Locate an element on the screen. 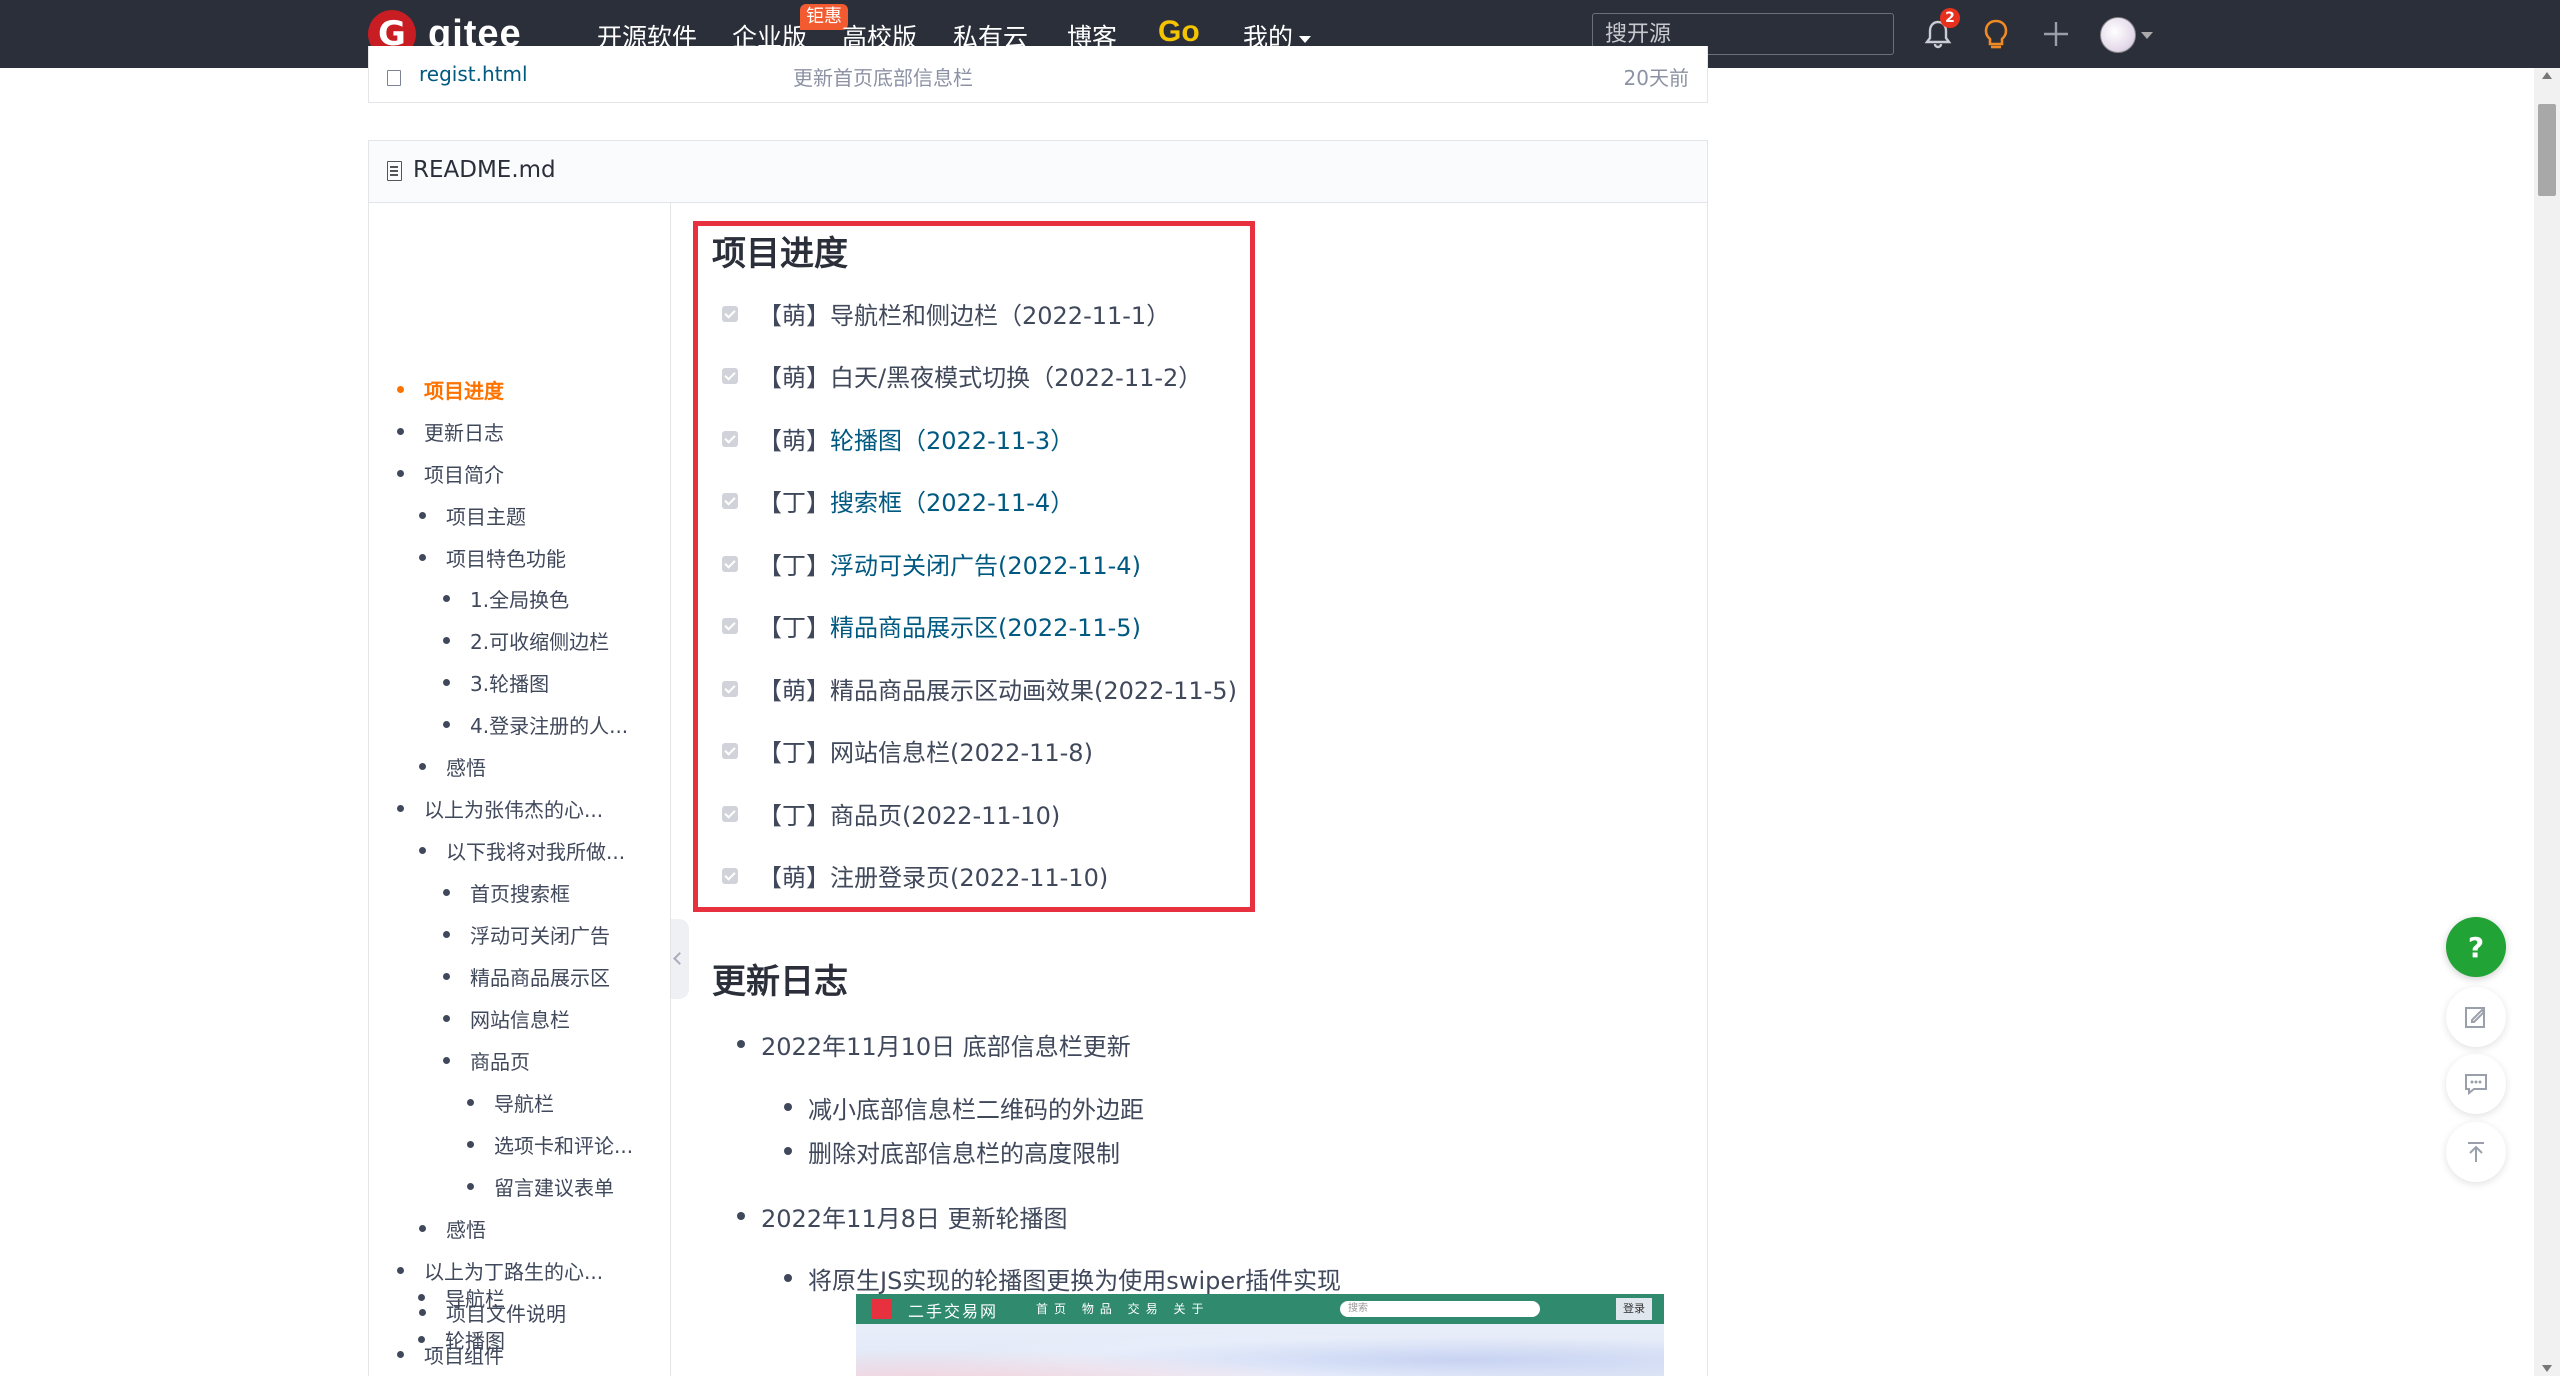  task-text: 精品商品展示区动画效果(2022-11-5) is located at coordinates (1033, 691).